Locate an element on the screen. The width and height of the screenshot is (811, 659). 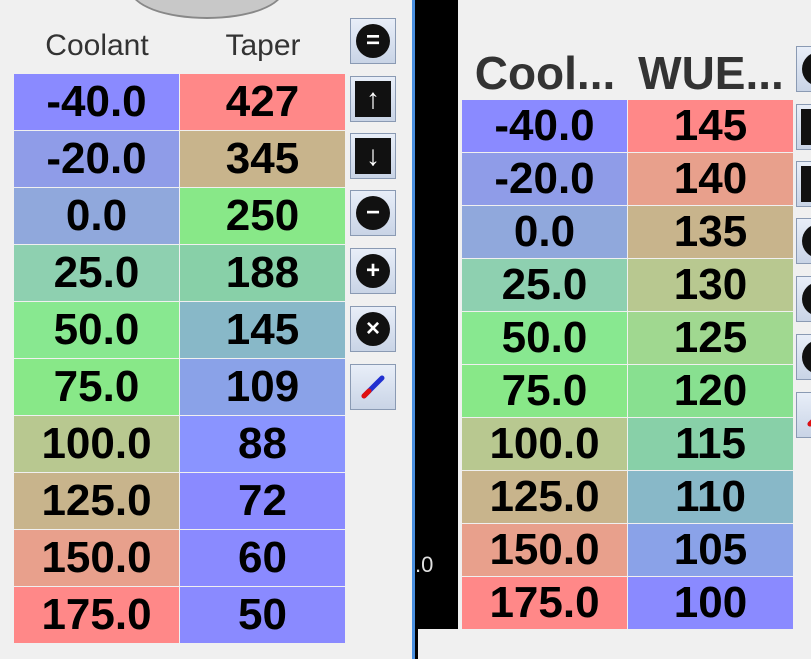
table-row: -20.0 345 is located at coordinates (180, 159).